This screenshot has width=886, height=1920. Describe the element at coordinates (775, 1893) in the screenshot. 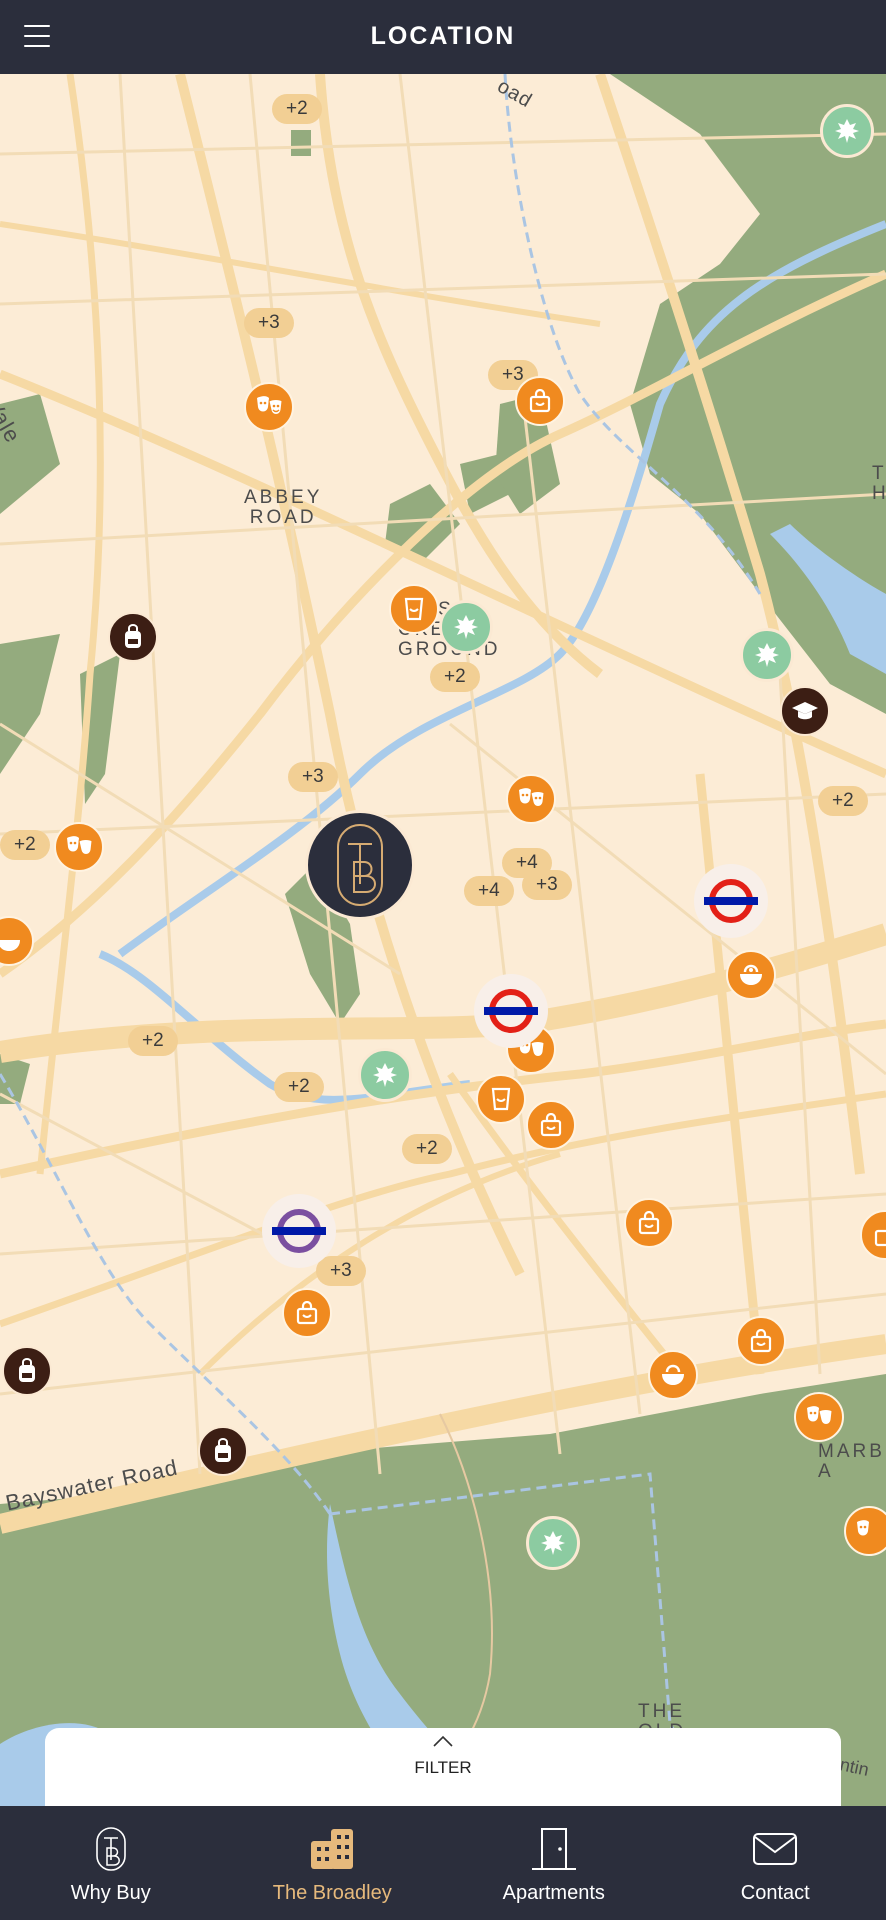

I see `tab-label: Contact` at that location.